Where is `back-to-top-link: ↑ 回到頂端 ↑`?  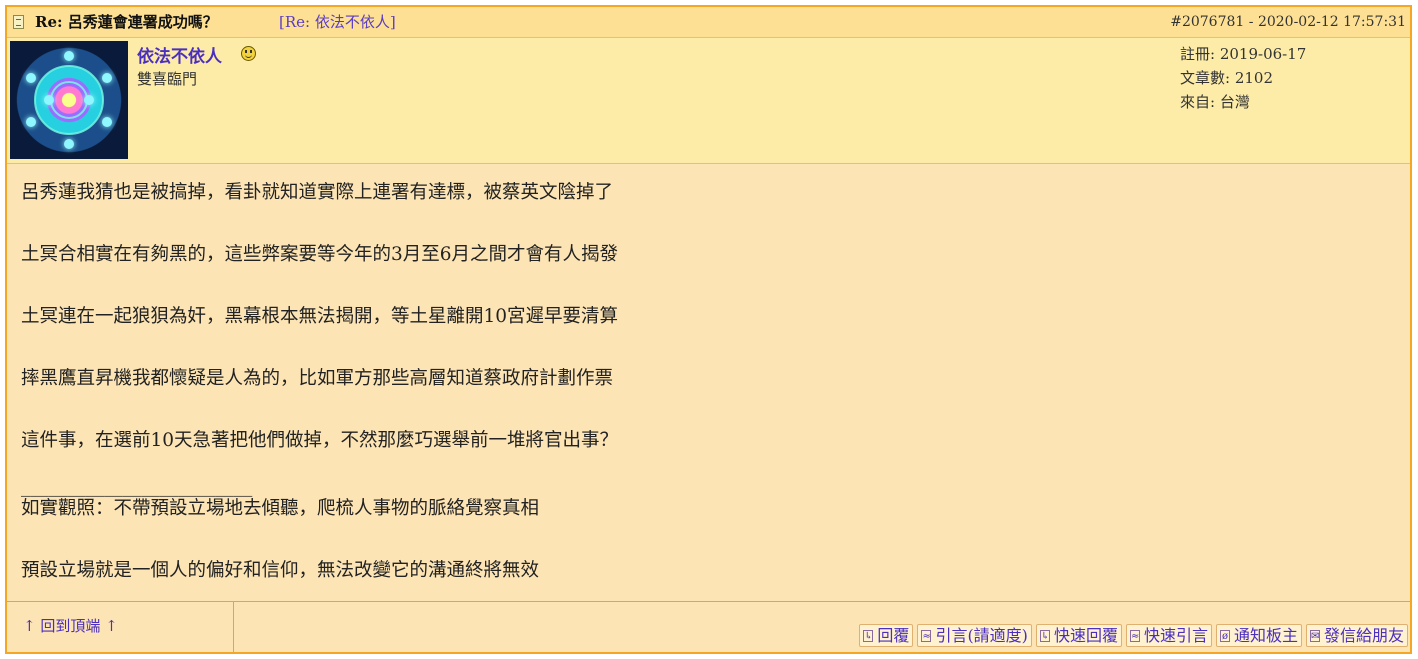
back-to-top-link: ↑ 回到頂端 ↑ is located at coordinates (70, 625).